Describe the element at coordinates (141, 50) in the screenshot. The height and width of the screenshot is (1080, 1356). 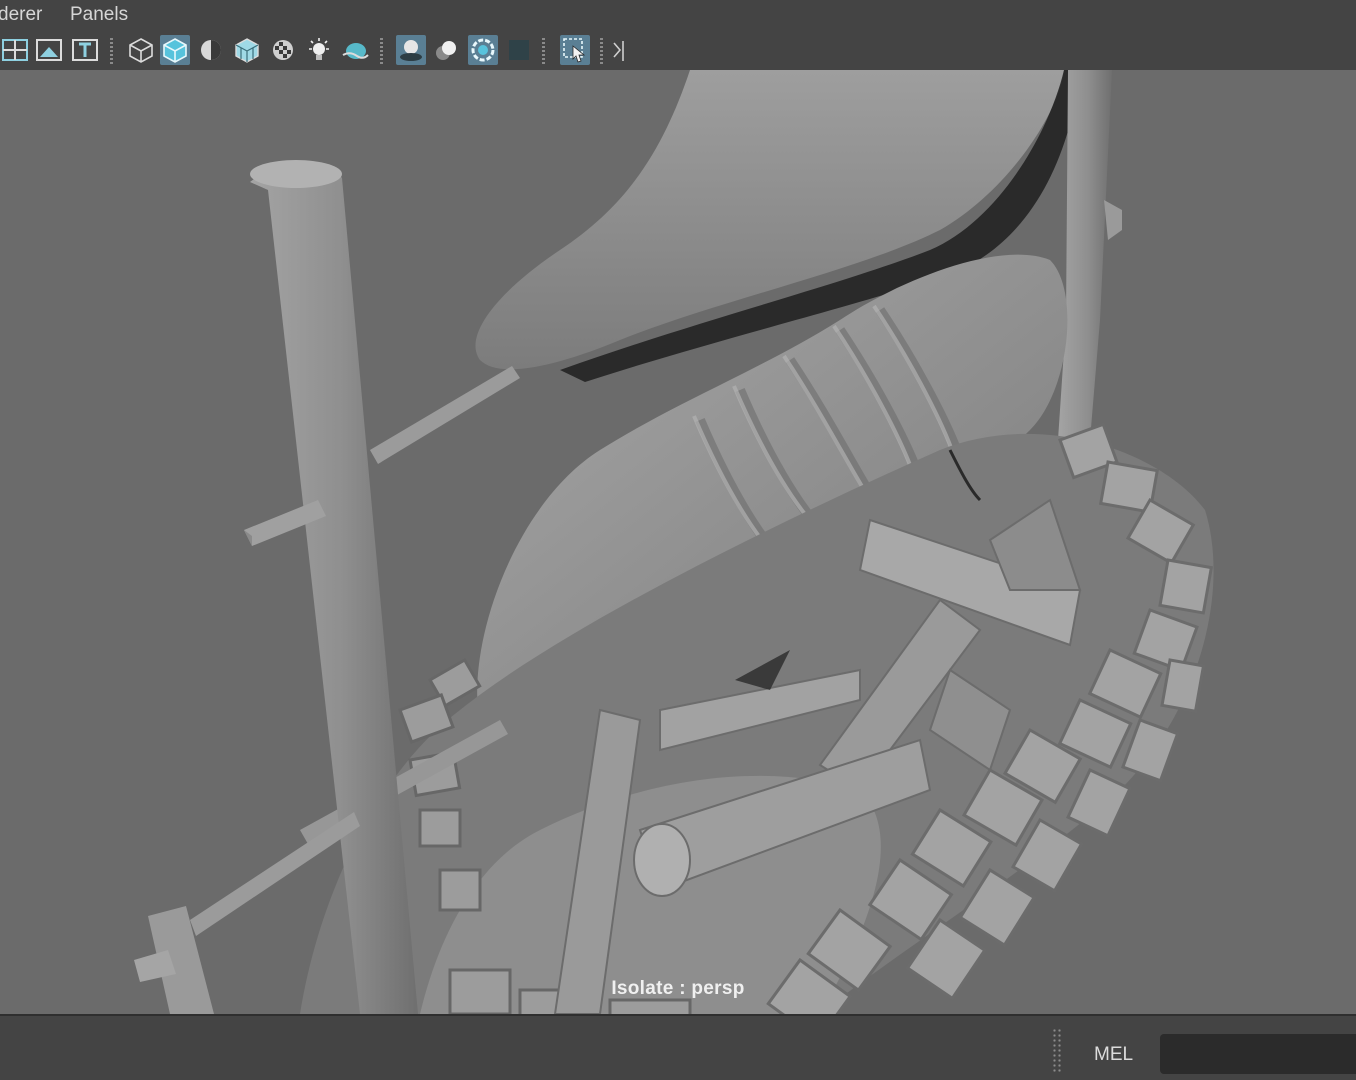
I see `wireframe-cube-icon` at that location.